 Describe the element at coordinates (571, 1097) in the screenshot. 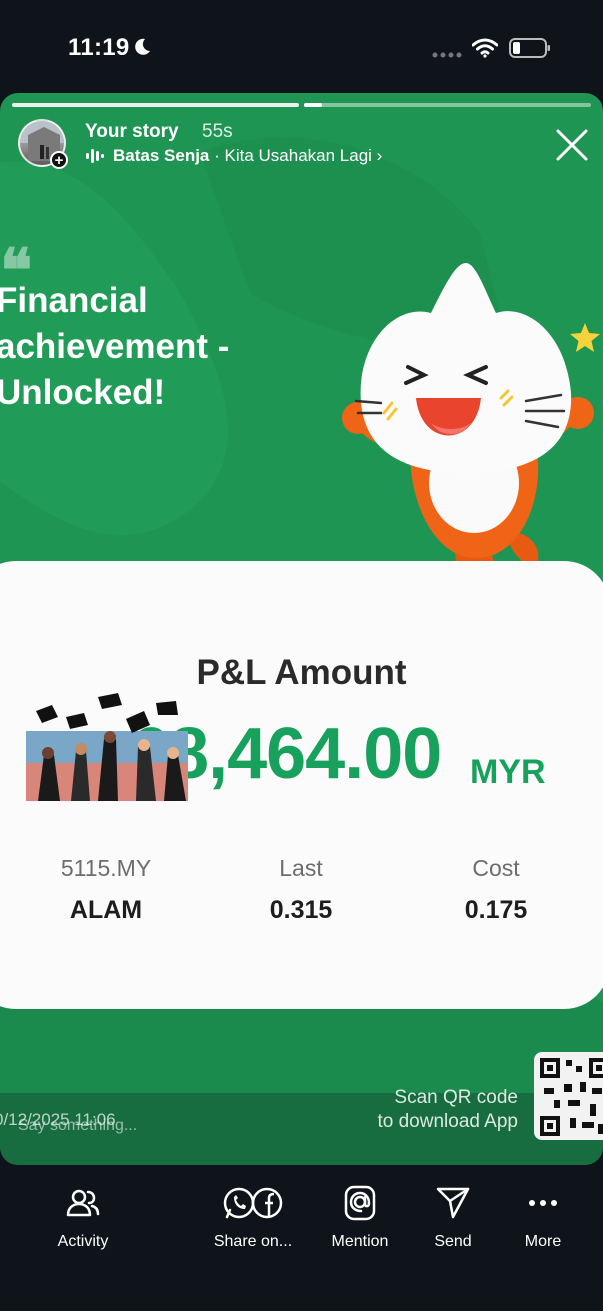

I see `qr-code-pattern` at that location.